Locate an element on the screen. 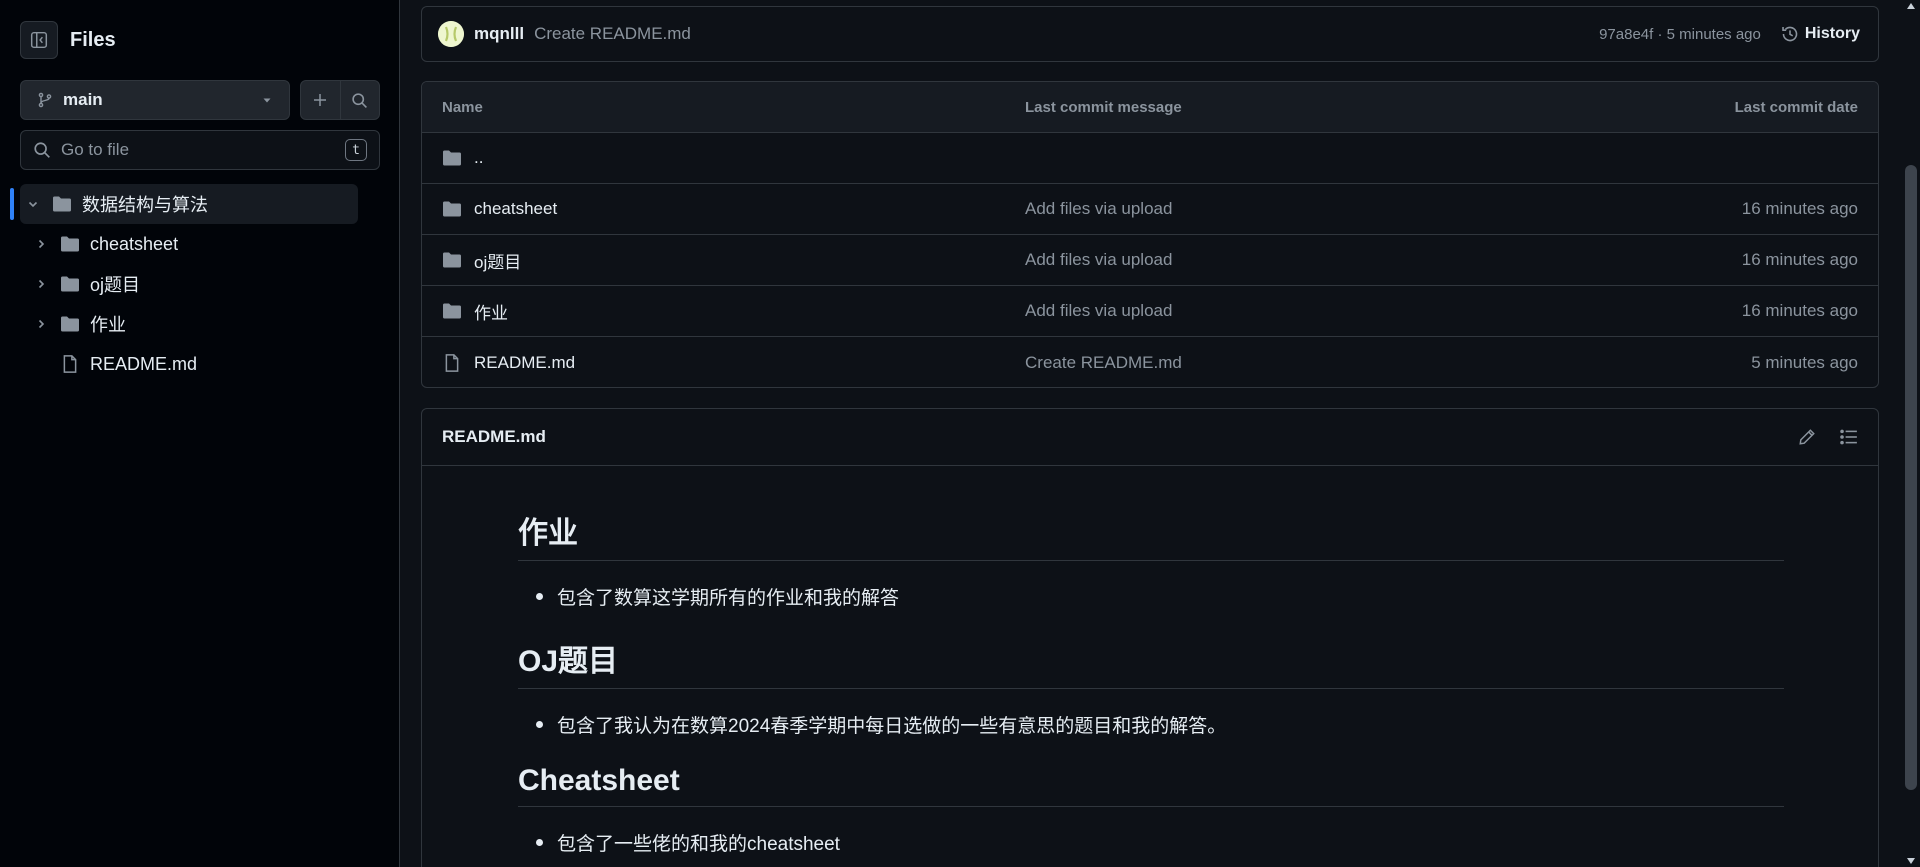 This screenshot has height=867, width=1920. file-name-link: README.md is located at coordinates (524, 363).